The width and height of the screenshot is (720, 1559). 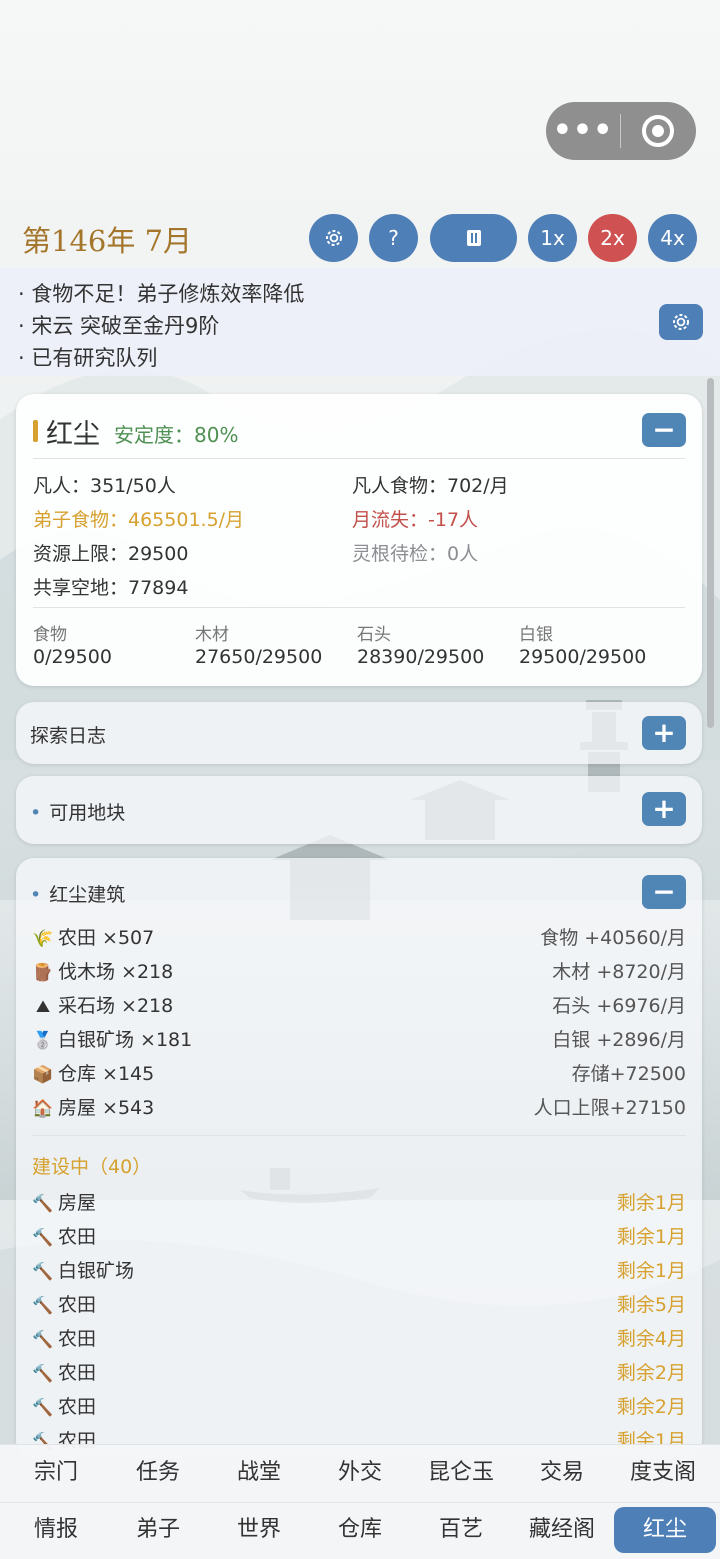 I want to click on resource-cap: 资源上限：29500, so click(x=111, y=554).